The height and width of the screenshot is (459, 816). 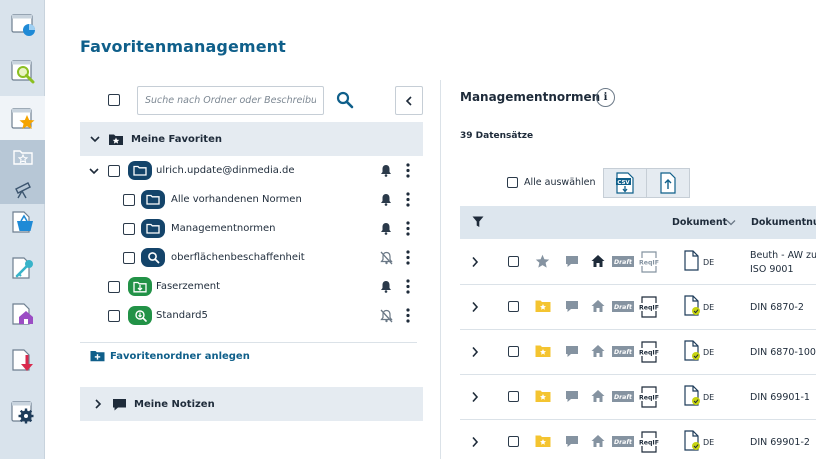 I want to click on chevron-down-icon, so click(x=94, y=171).